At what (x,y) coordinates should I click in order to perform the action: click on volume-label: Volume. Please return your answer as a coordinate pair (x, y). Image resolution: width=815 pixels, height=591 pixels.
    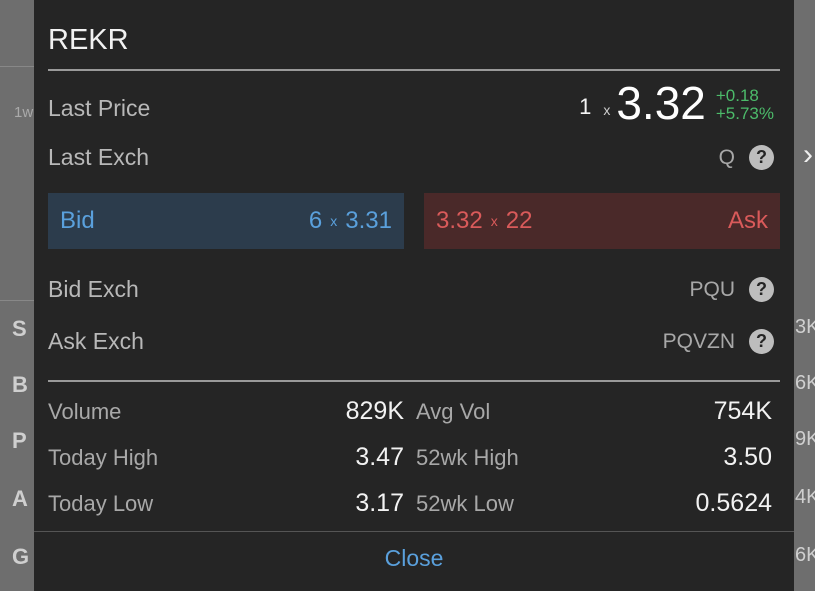
    Looking at the image, I should click on (85, 411).